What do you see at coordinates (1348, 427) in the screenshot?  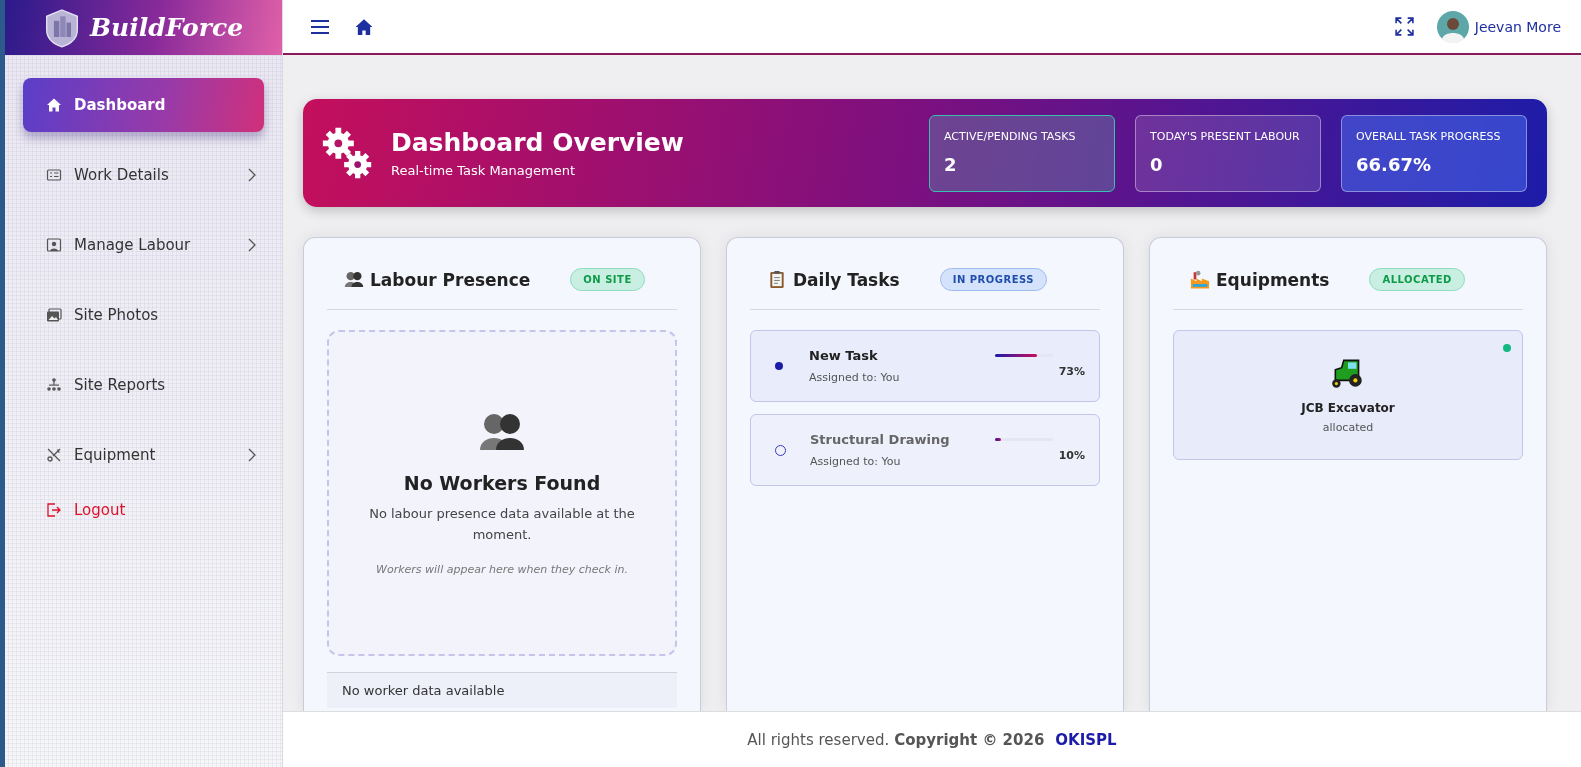 I see `equipment-status: allocated` at bounding box center [1348, 427].